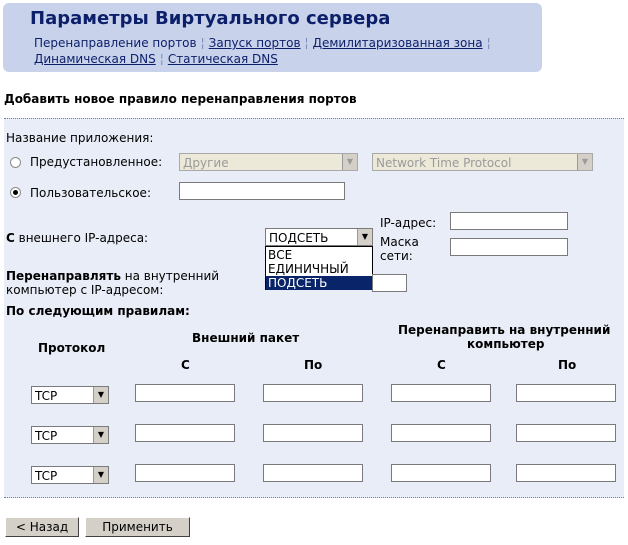 This screenshot has height=545, width=628. What do you see at coordinates (396, 256) in the screenshot?
I see `mask-label-line2: сети:` at bounding box center [396, 256].